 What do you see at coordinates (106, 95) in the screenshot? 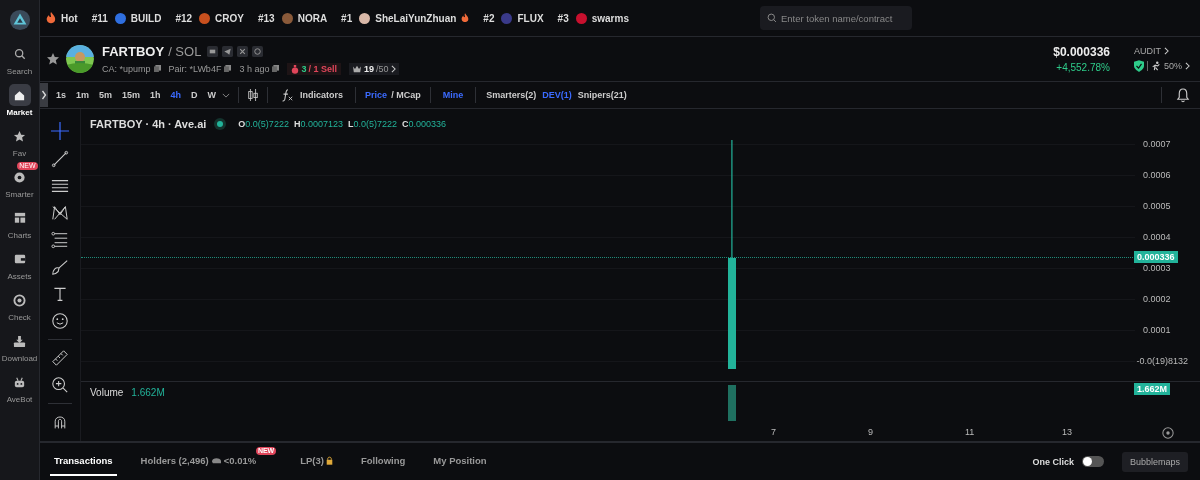
I see `interval-tab: 5m` at bounding box center [106, 95].